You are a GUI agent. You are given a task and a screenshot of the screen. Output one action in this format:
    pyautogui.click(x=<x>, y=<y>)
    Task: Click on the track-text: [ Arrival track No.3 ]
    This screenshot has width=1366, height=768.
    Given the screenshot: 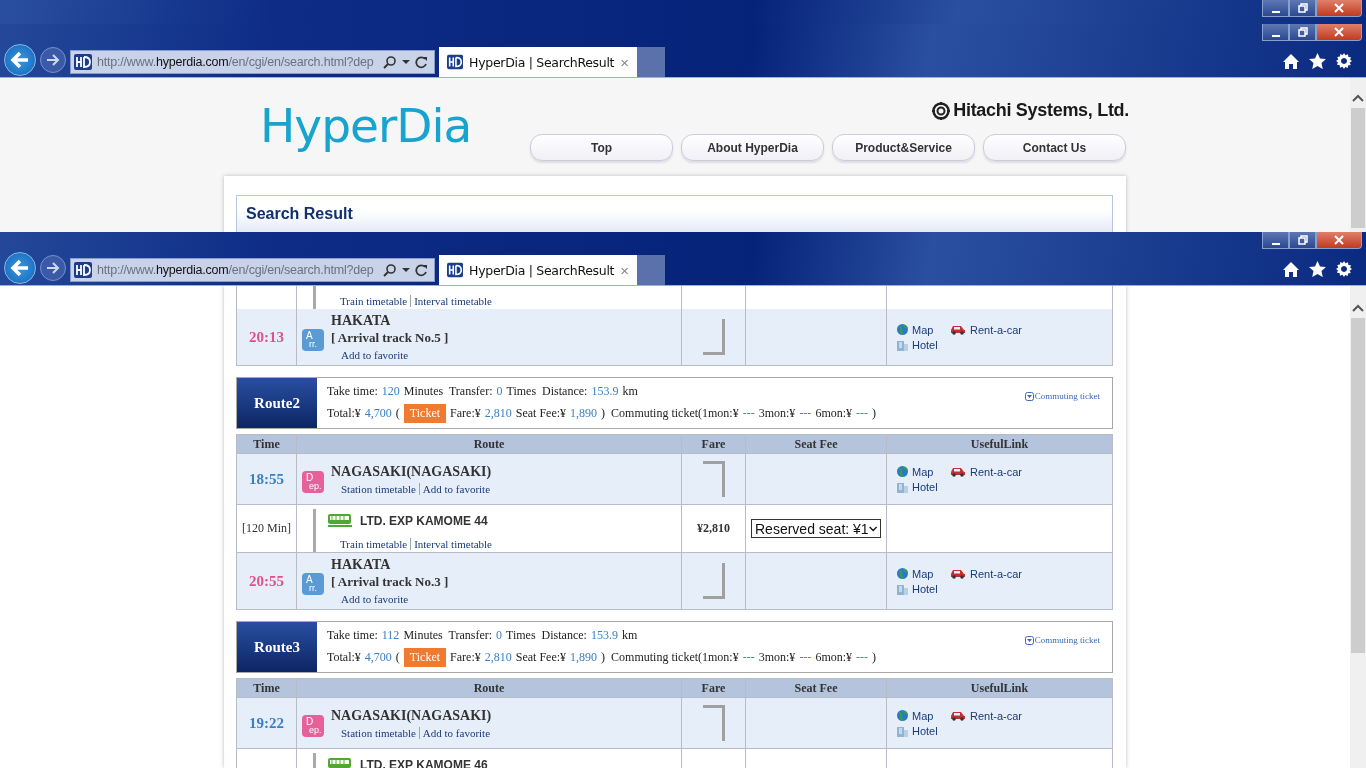 What is the action you would take?
    pyautogui.click(x=390, y=582)
    